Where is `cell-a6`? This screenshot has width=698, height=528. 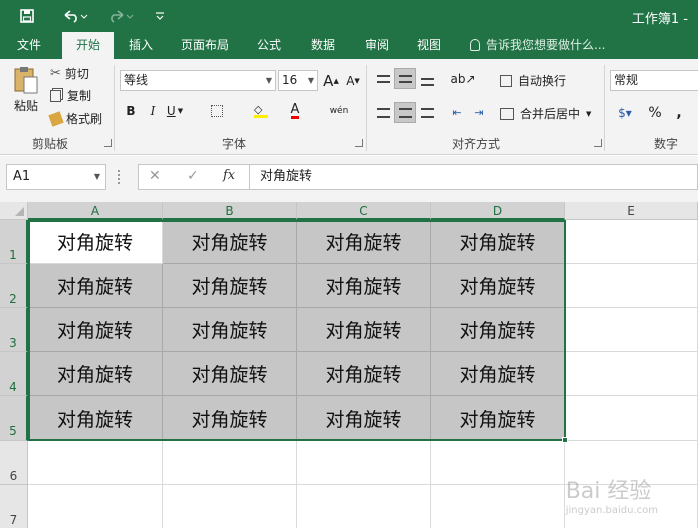 cell-a6 is located at coordinates (95, 463).